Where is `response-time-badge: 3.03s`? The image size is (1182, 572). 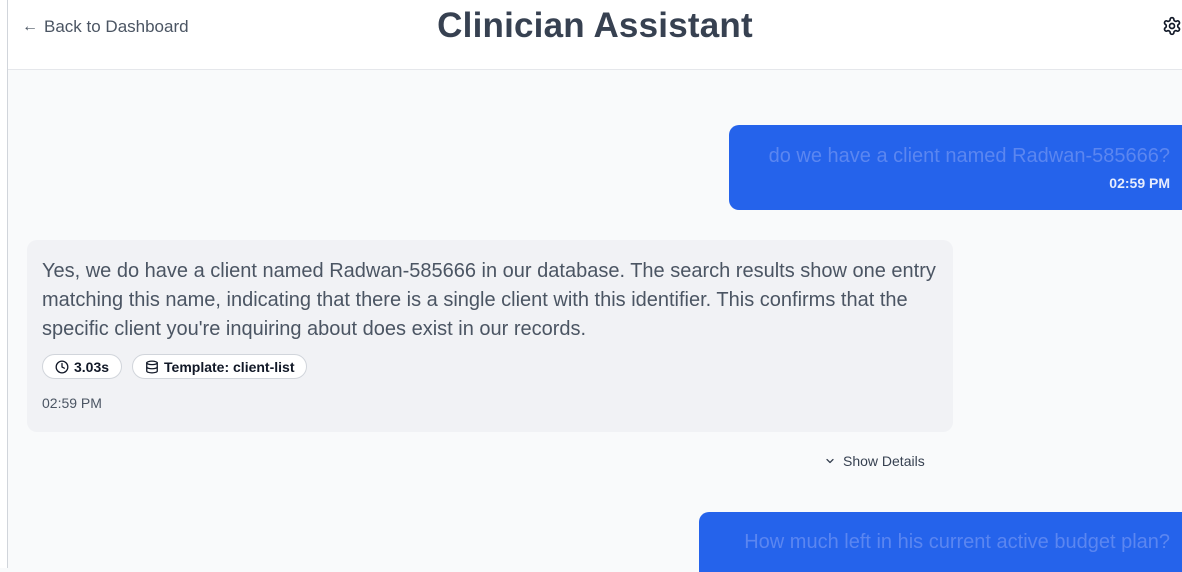 response-time-badge: 3.03s is located at coordinates (82, 366).